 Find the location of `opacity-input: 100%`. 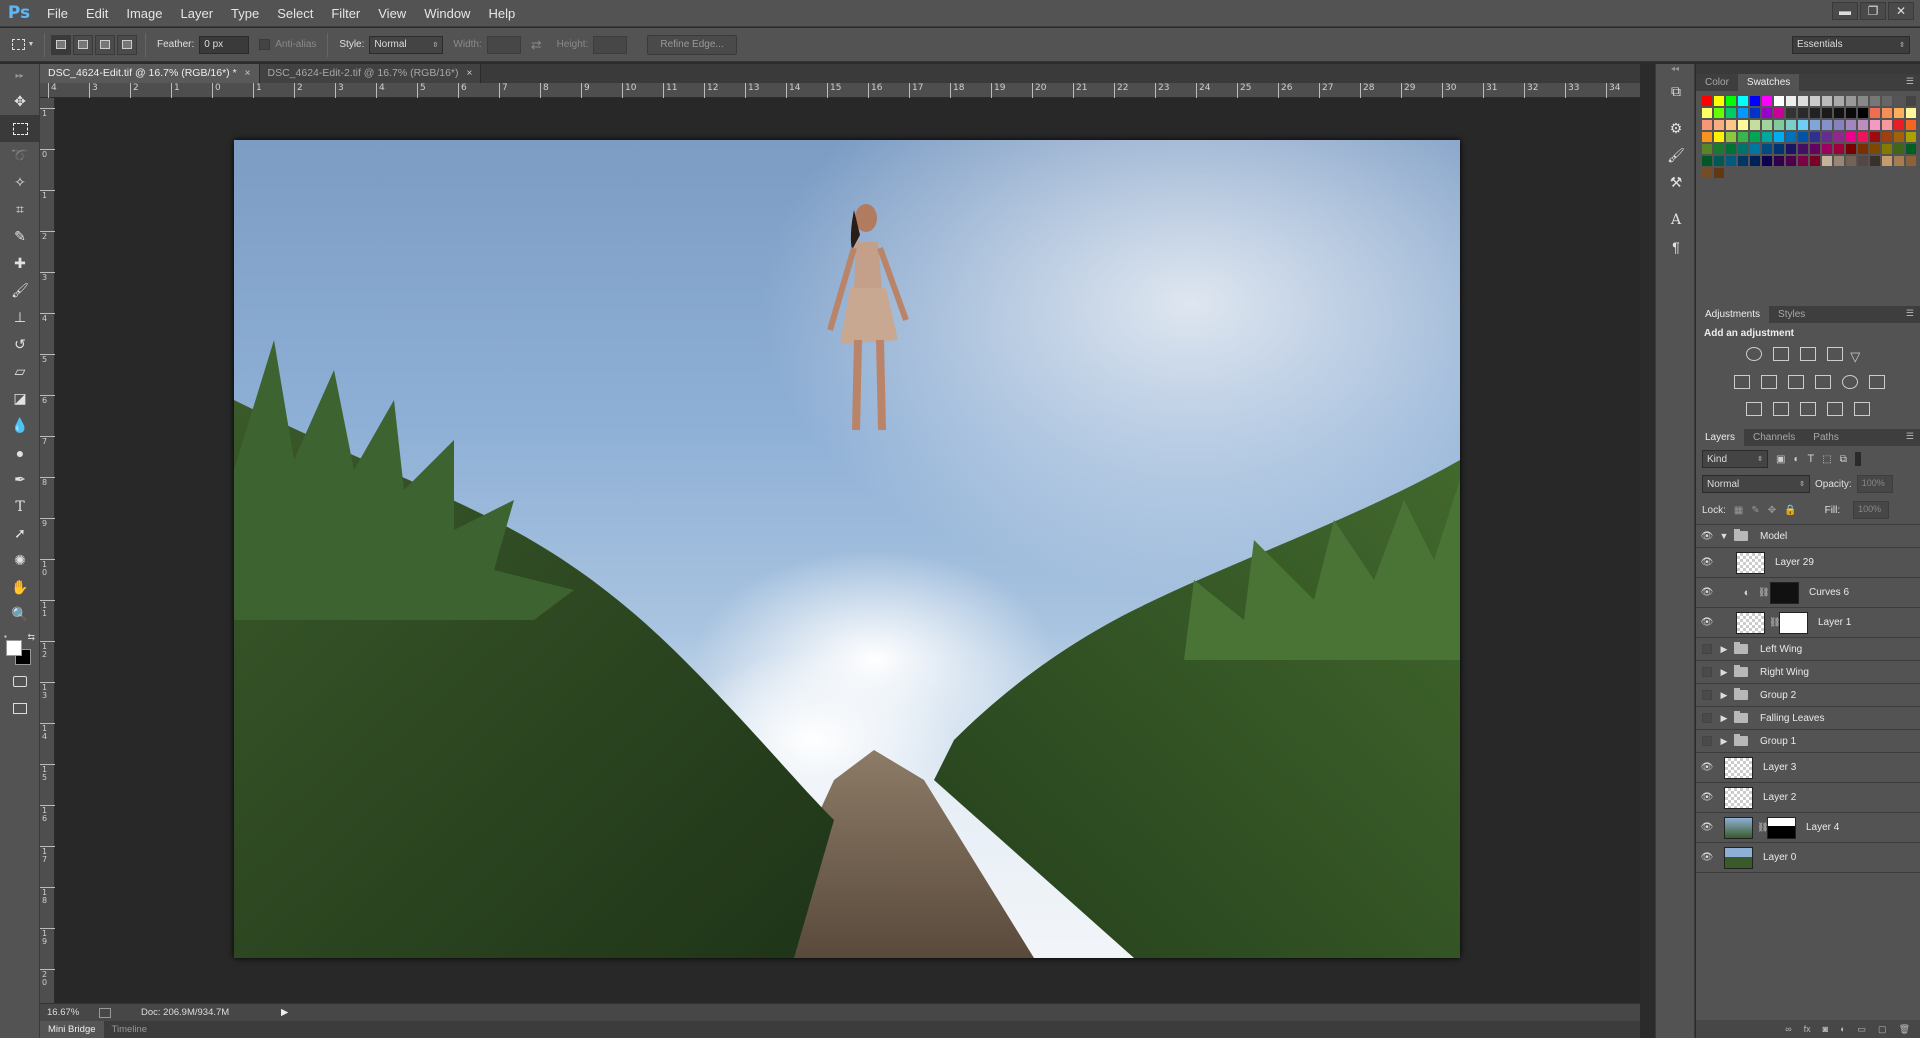

opacity-input: 100% is located at coordinates (1874, 484).